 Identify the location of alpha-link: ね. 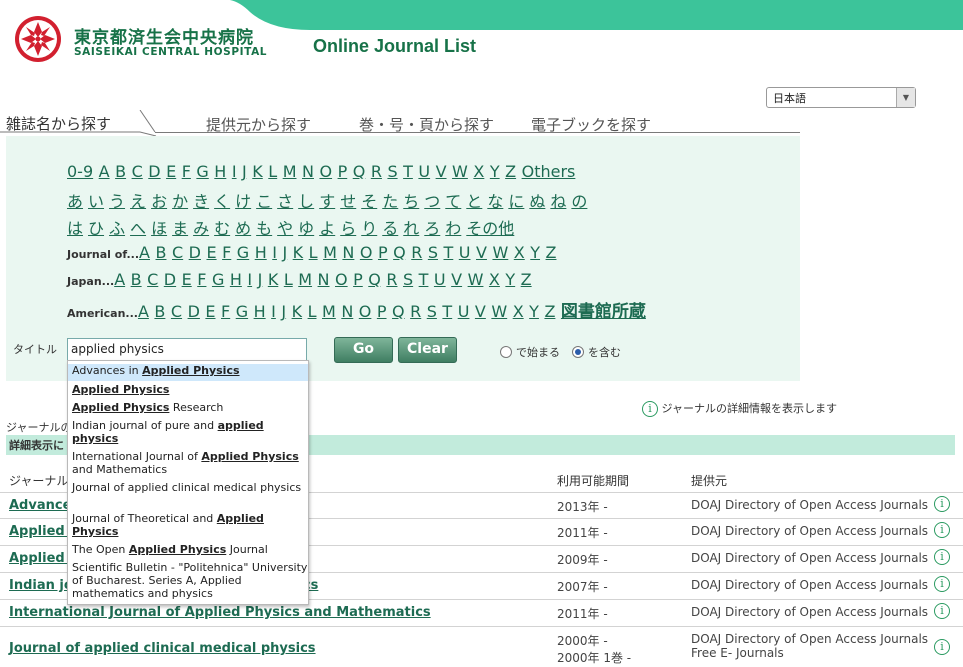
(558, 201).